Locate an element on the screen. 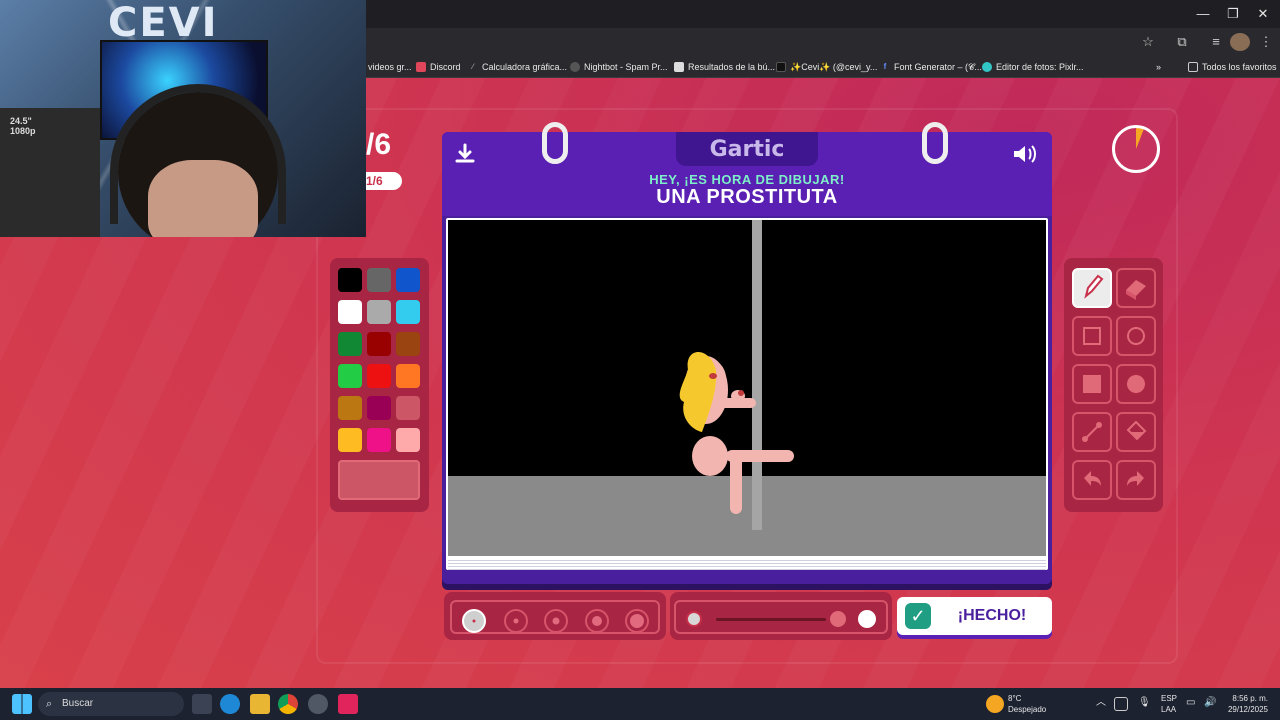 This screenshot has width=1280, height=720. pencil-icon is located at coordinates (1092, 288).